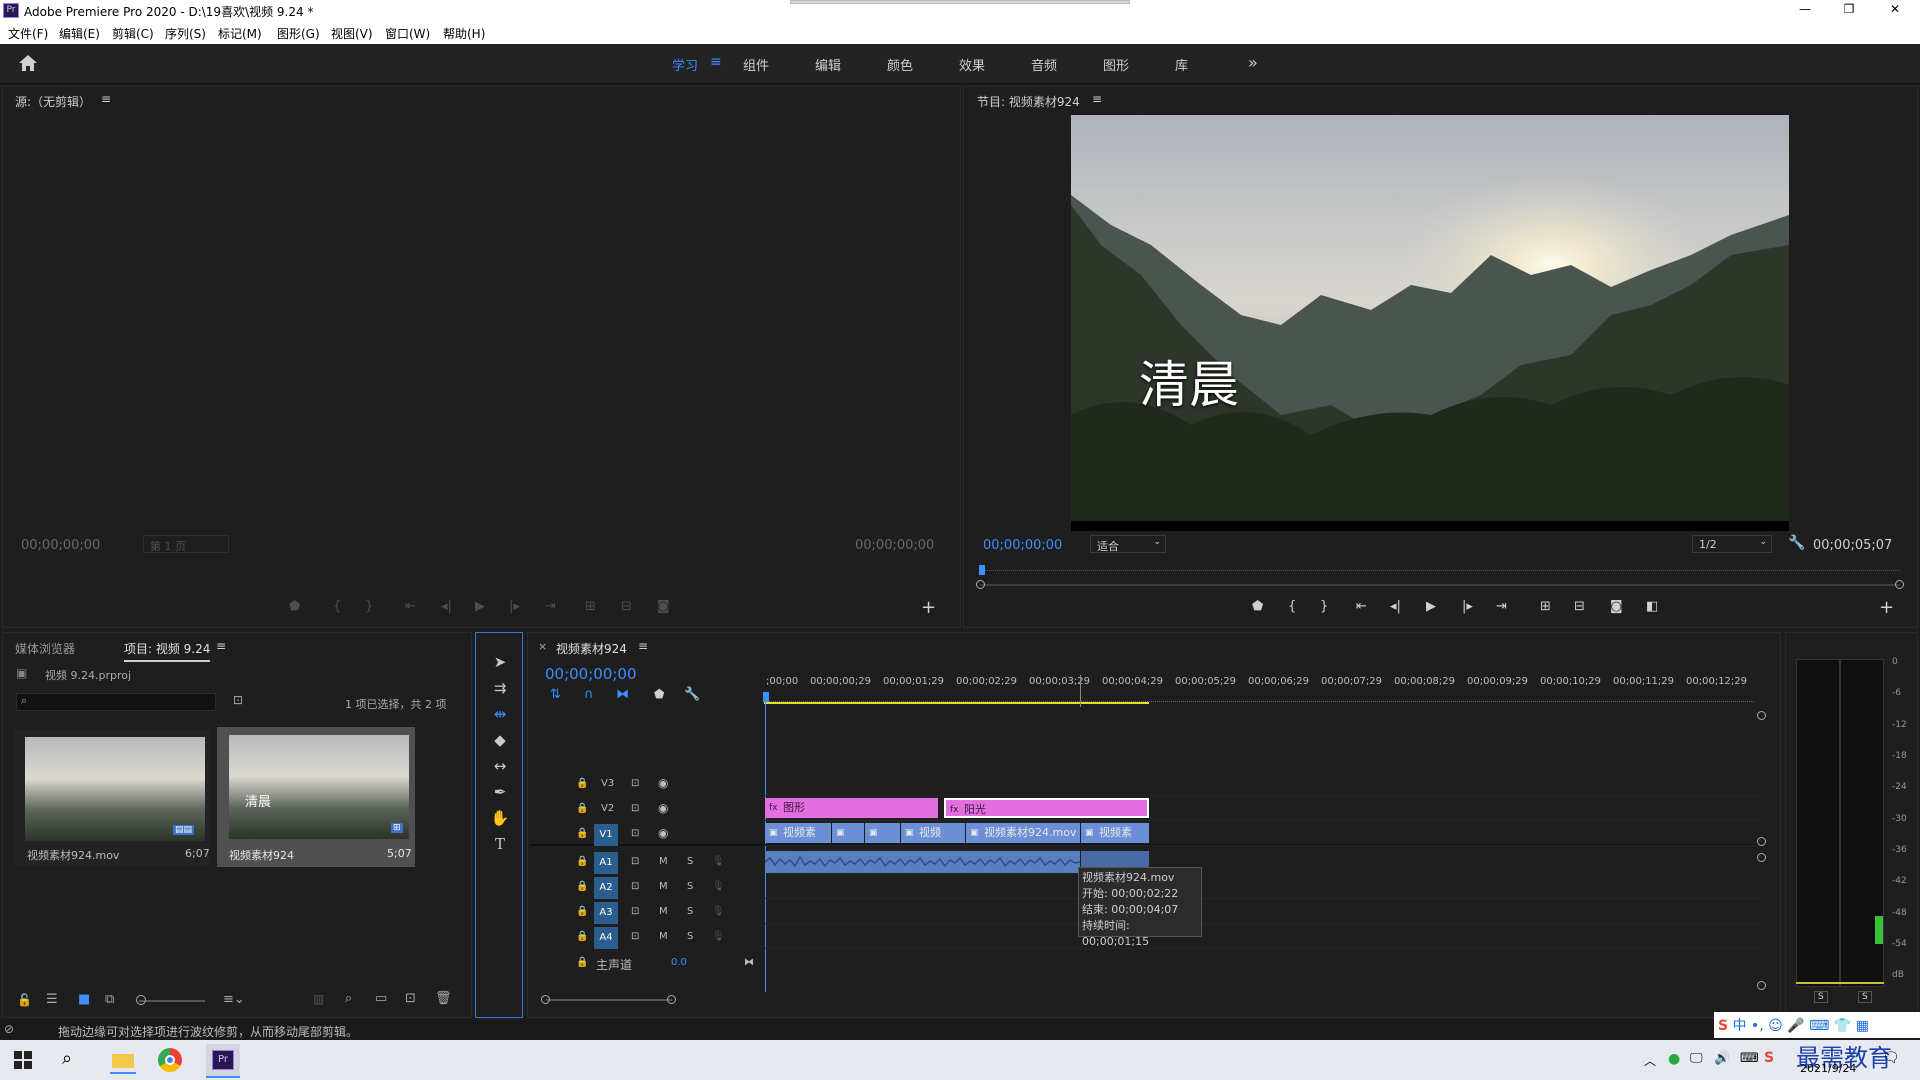 This screenshot has width=1920, height=1080. I want to click on step-forward-icon: |▸, so click(514, 606).